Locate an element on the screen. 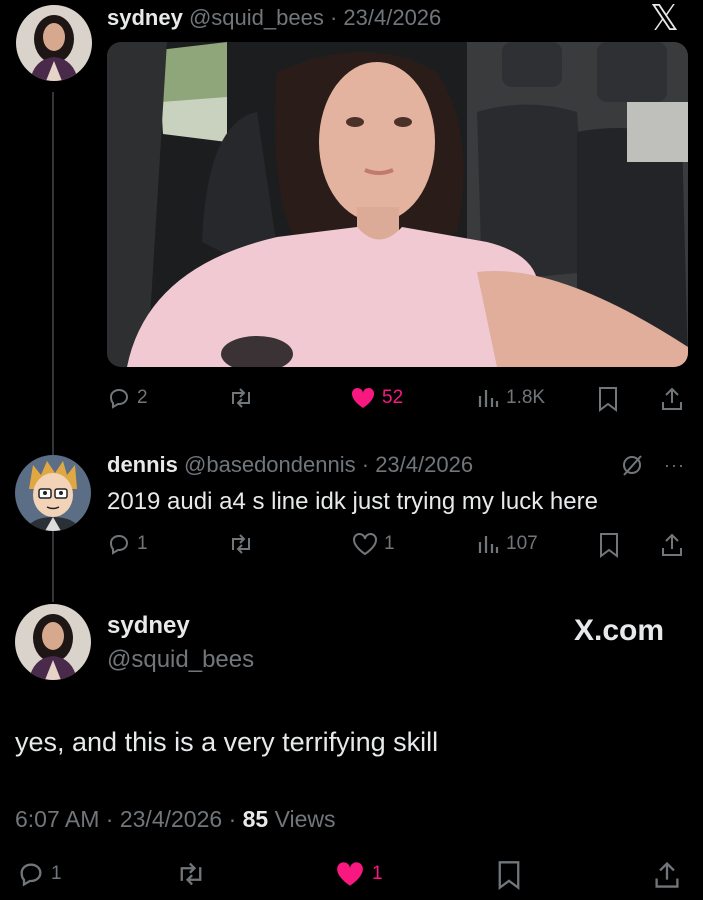 Image resolution: width=703 pixels, height=900 pixels. reply-count: 2 is located at coordinates (142, 397).